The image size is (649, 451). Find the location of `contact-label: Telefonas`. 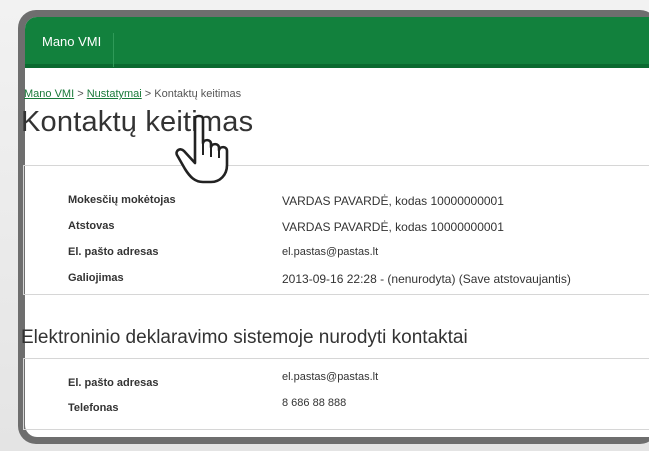

contact-label: Telefonas is located at coordinates (93, 408).